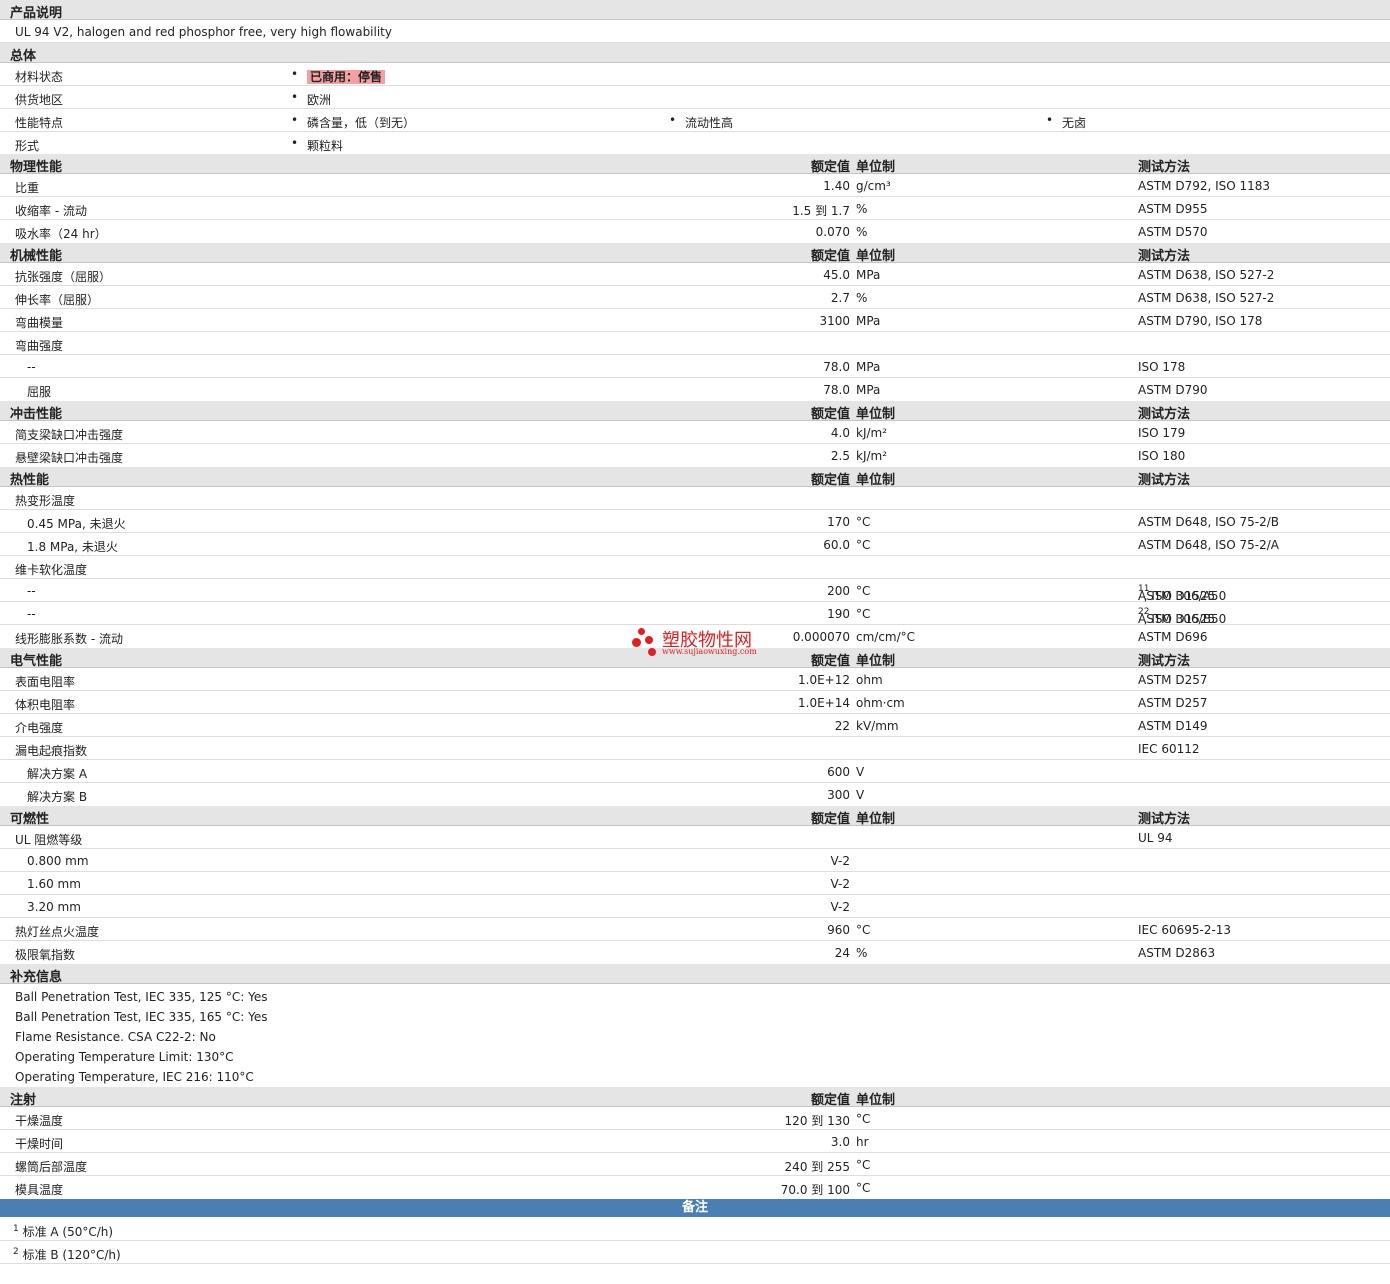 This screenshot has height=1284, width=1390. Describe the element at coordinates (695, 185) in the screenshot. I see `table-row: 比重 1.40 g/cm³ ASTM D792, ISO 1183` at that location.